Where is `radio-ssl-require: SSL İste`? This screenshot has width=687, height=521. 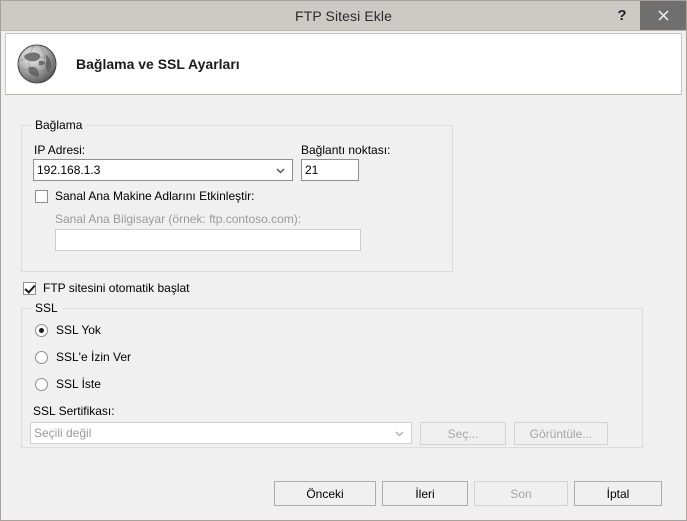 radio-ssl-require: SSL İste is located at coordinates (68, 384).